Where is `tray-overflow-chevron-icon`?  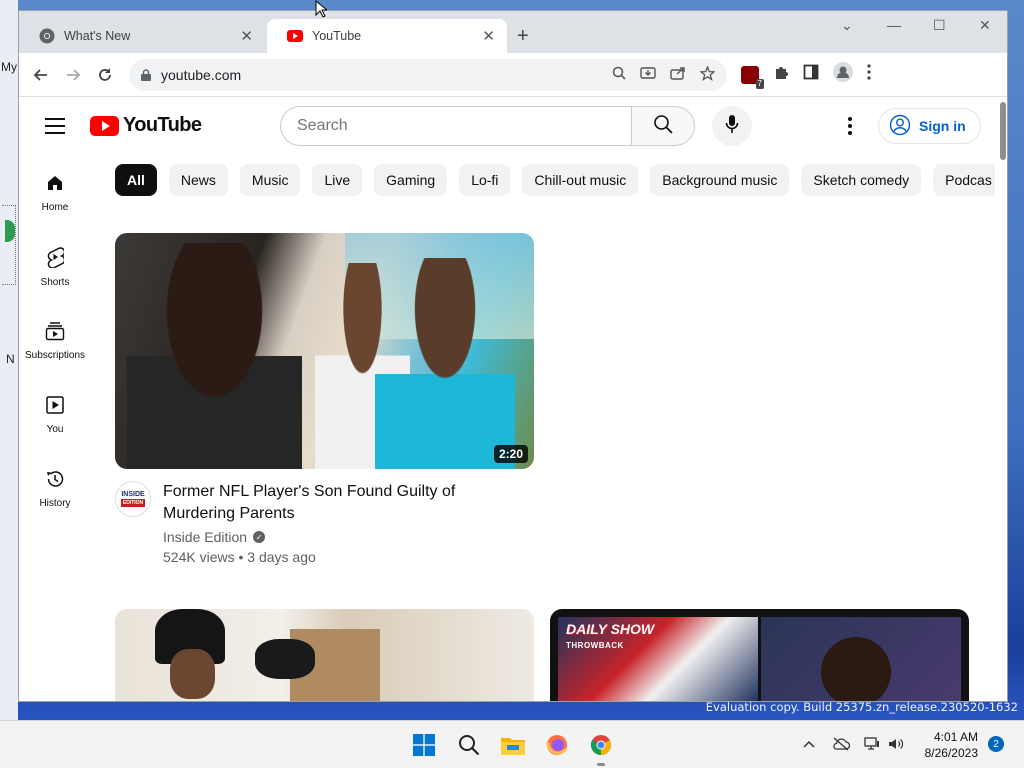
tray-overflow-chevron-icon is located at coordinates (809, 744).